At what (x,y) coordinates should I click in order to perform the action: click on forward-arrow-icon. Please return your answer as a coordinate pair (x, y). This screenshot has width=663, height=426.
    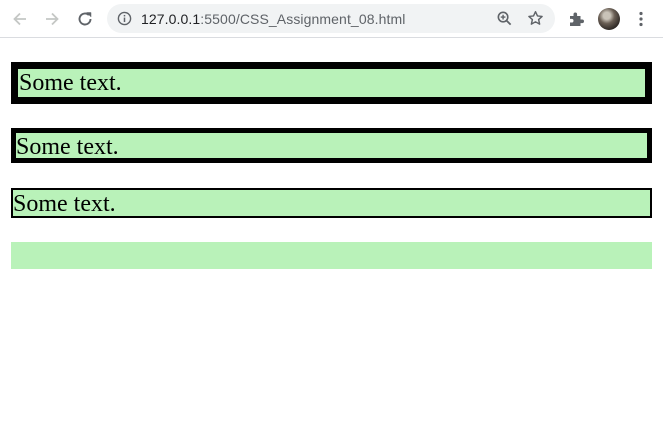
    Looking at the image, I should click on (52, 19).